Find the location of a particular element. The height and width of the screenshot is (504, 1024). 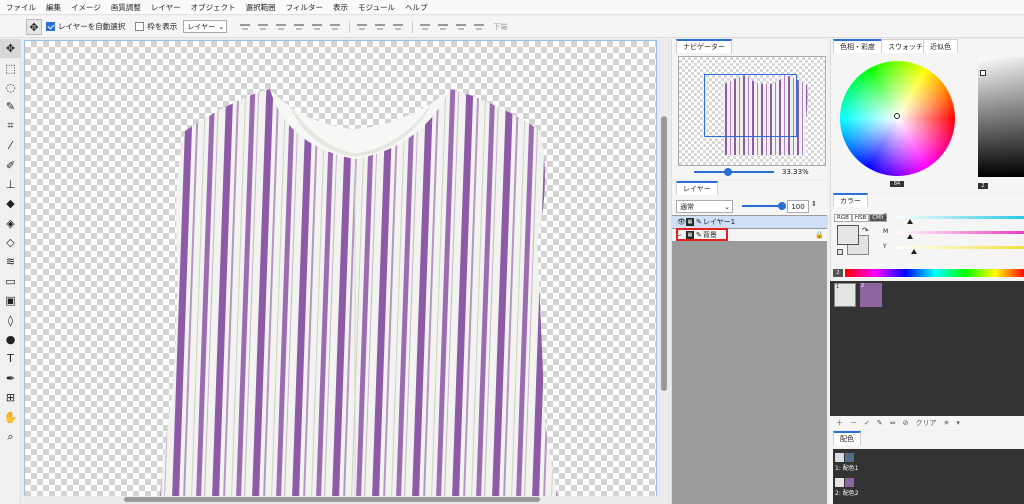

fill-tool-icon: ◈ is located at coordinates (10, 223).